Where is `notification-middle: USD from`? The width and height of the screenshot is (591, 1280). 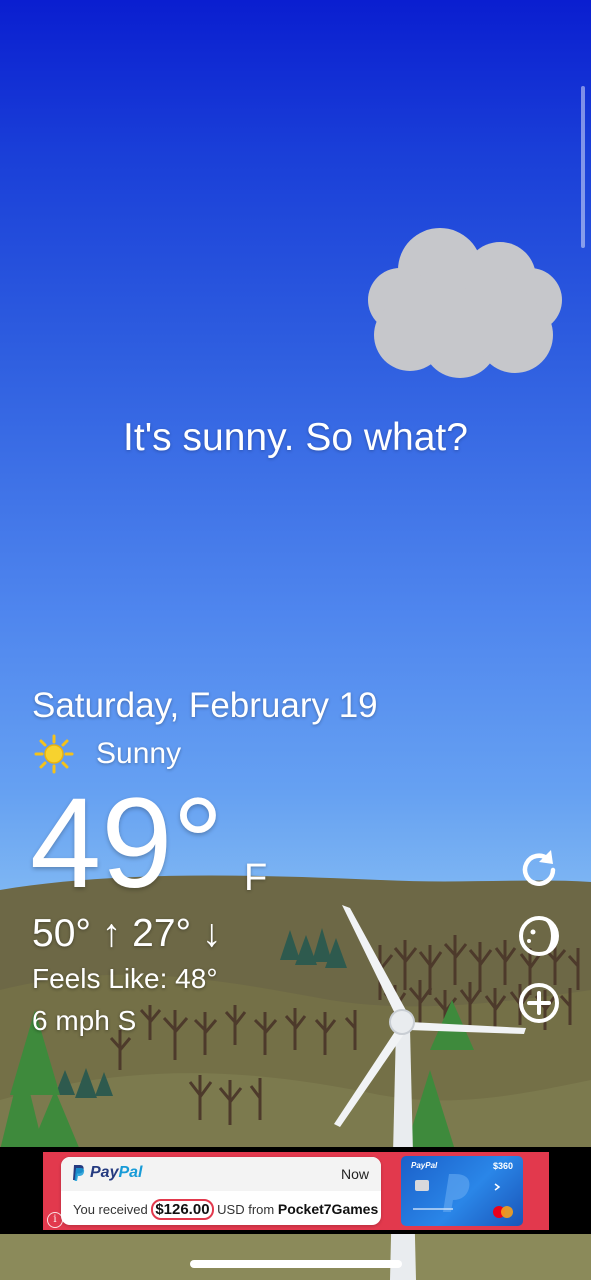 notification-middle: USD from is located at coordinates (246, 1209).